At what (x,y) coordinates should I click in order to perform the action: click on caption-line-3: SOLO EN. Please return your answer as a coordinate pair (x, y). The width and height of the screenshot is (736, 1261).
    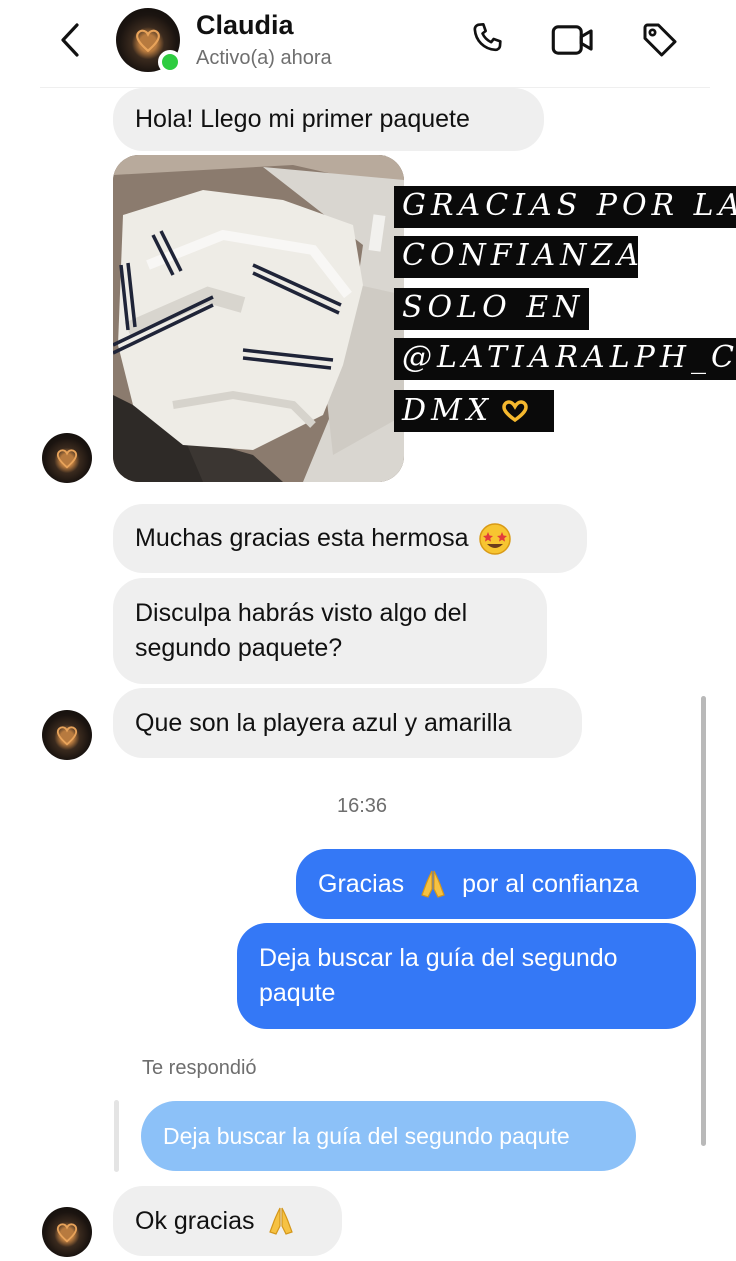
    Looking at the image, I should click on (491, 309).